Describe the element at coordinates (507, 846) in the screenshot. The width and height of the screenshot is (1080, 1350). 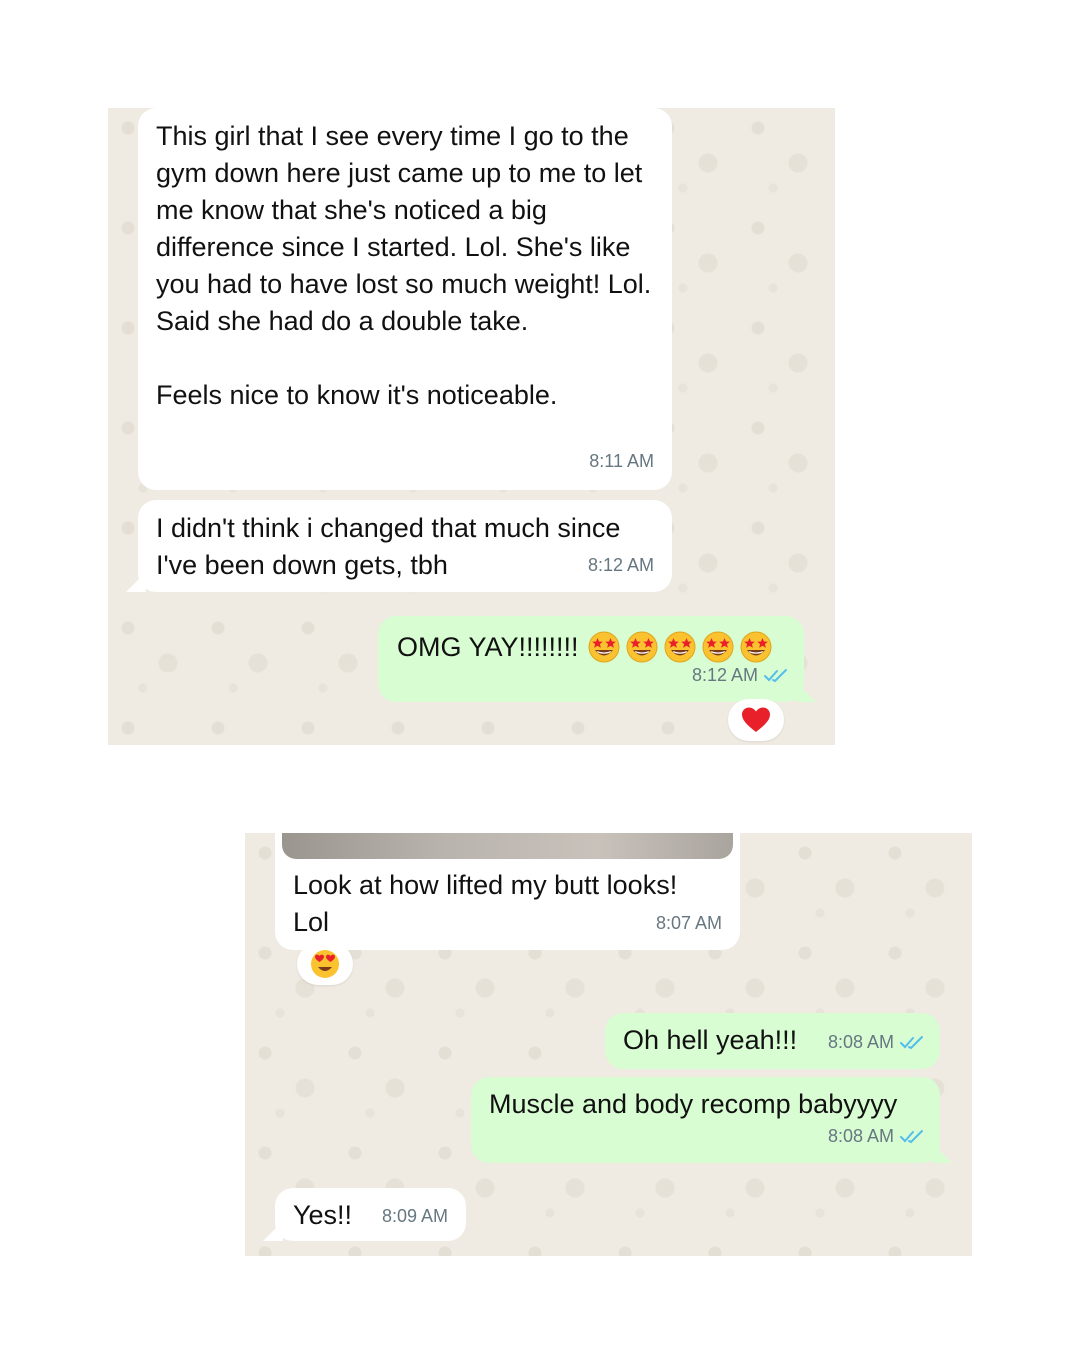
I see `image-preview` at that location.